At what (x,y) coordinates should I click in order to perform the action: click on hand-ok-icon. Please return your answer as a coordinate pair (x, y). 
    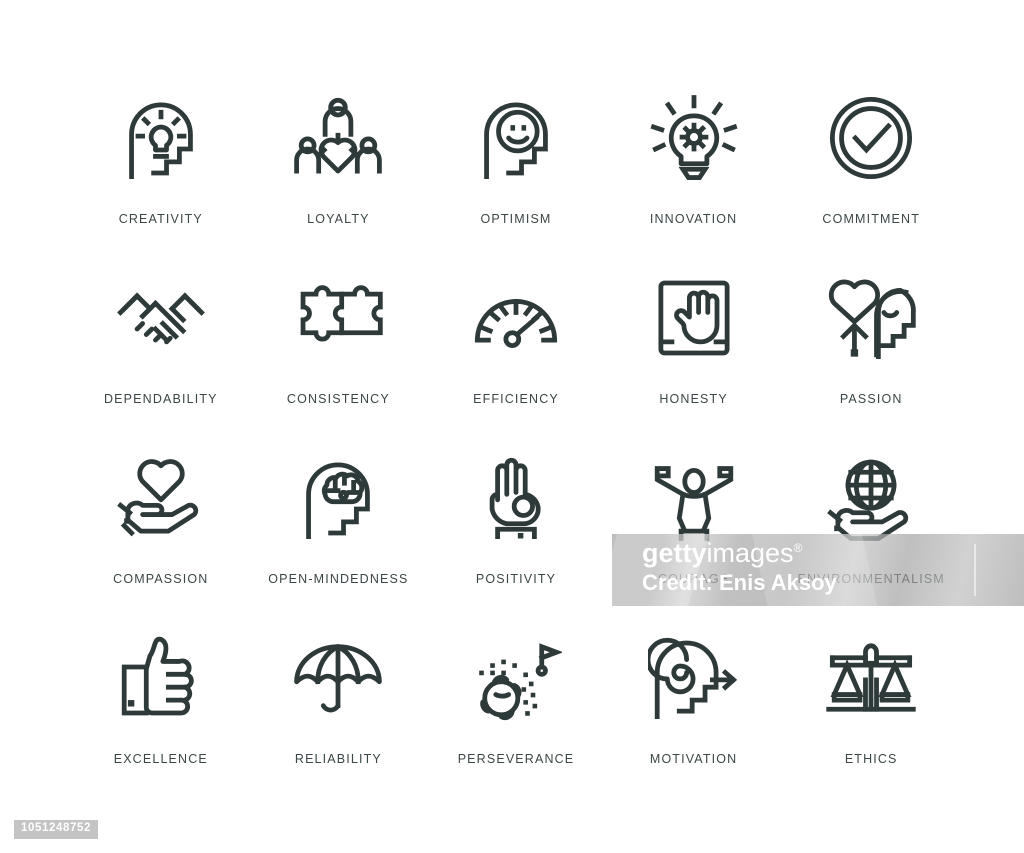
    Looking at the image, I should click on (516, 498).